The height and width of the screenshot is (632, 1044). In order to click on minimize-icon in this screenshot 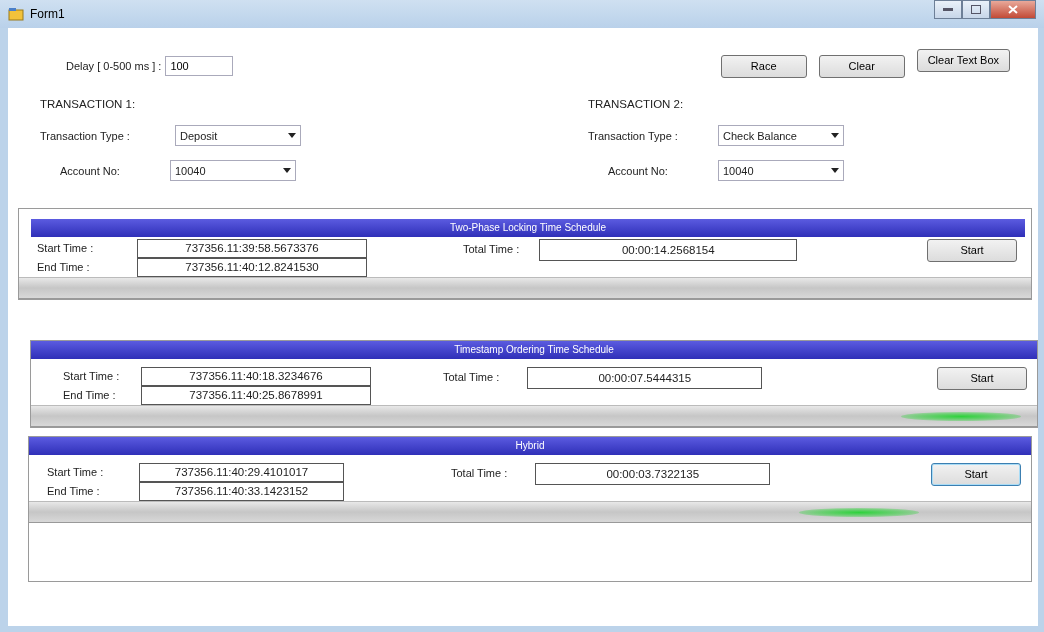, I will do `click(948, 9)`.